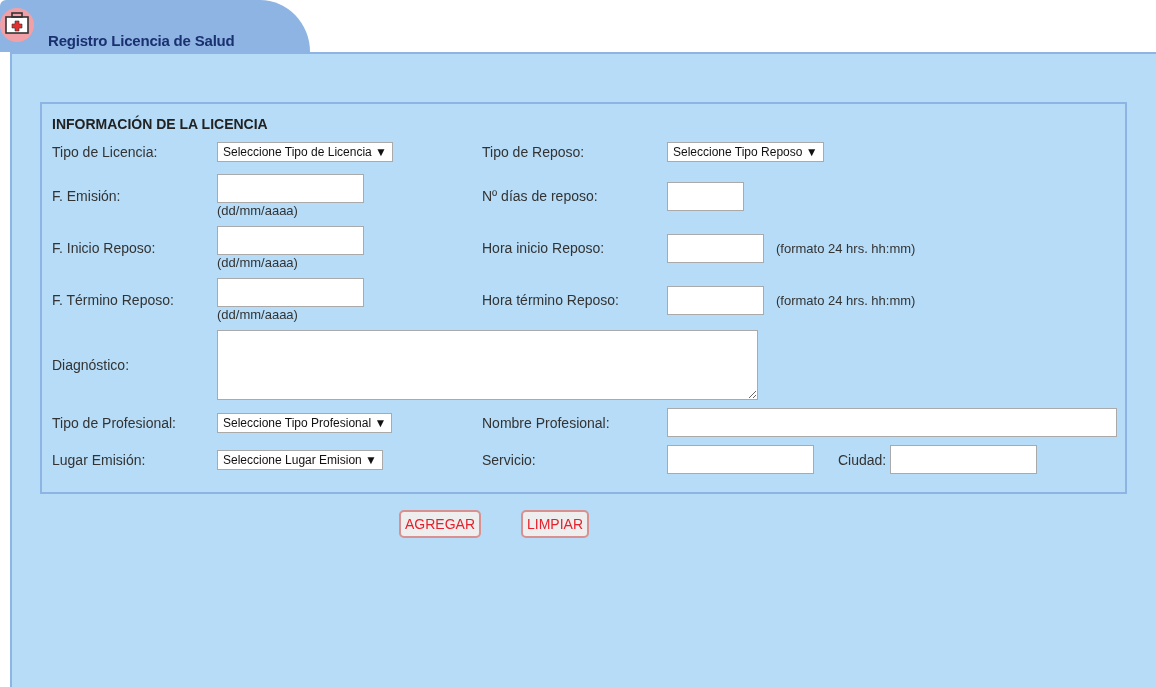 This screenshot has height=687, width=1156. Describe the element at coordinates (105, 152) in the screenshot. I see `field-label: Tipo de Licencia:` at that location.